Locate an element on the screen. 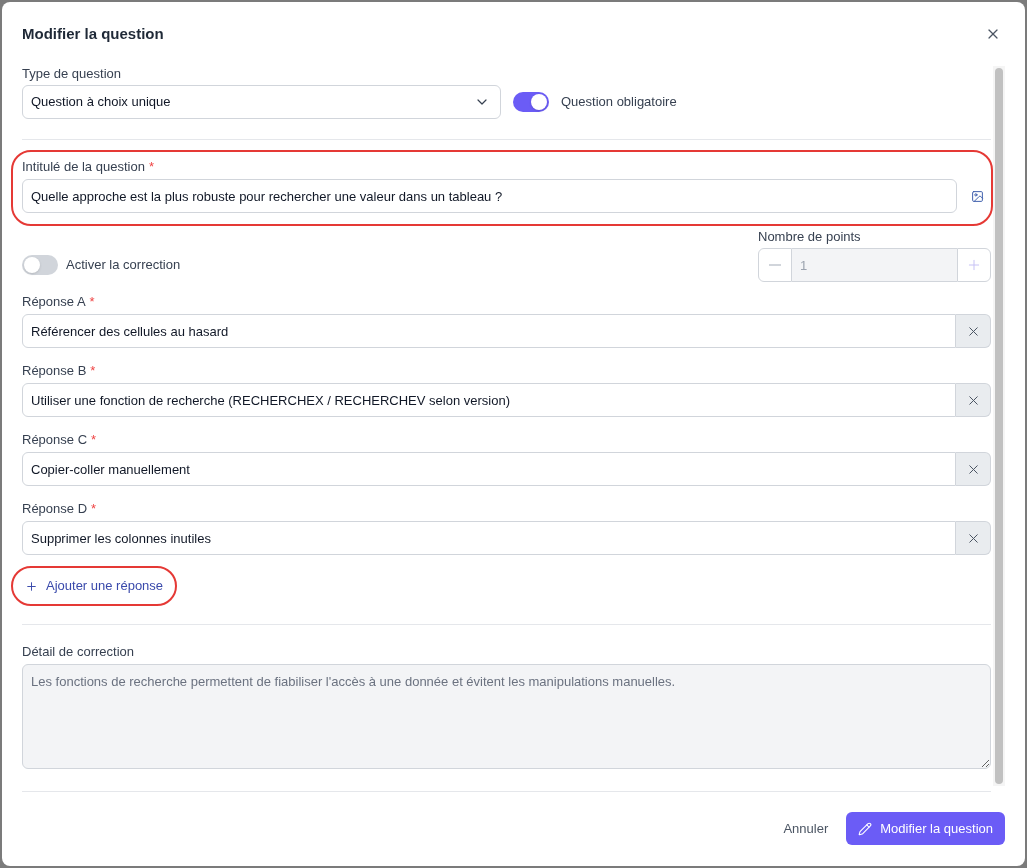 This screenshot has height=868, width=1027. add-answer-button: Ajouter une réponse is located at coordinates (94, 586).